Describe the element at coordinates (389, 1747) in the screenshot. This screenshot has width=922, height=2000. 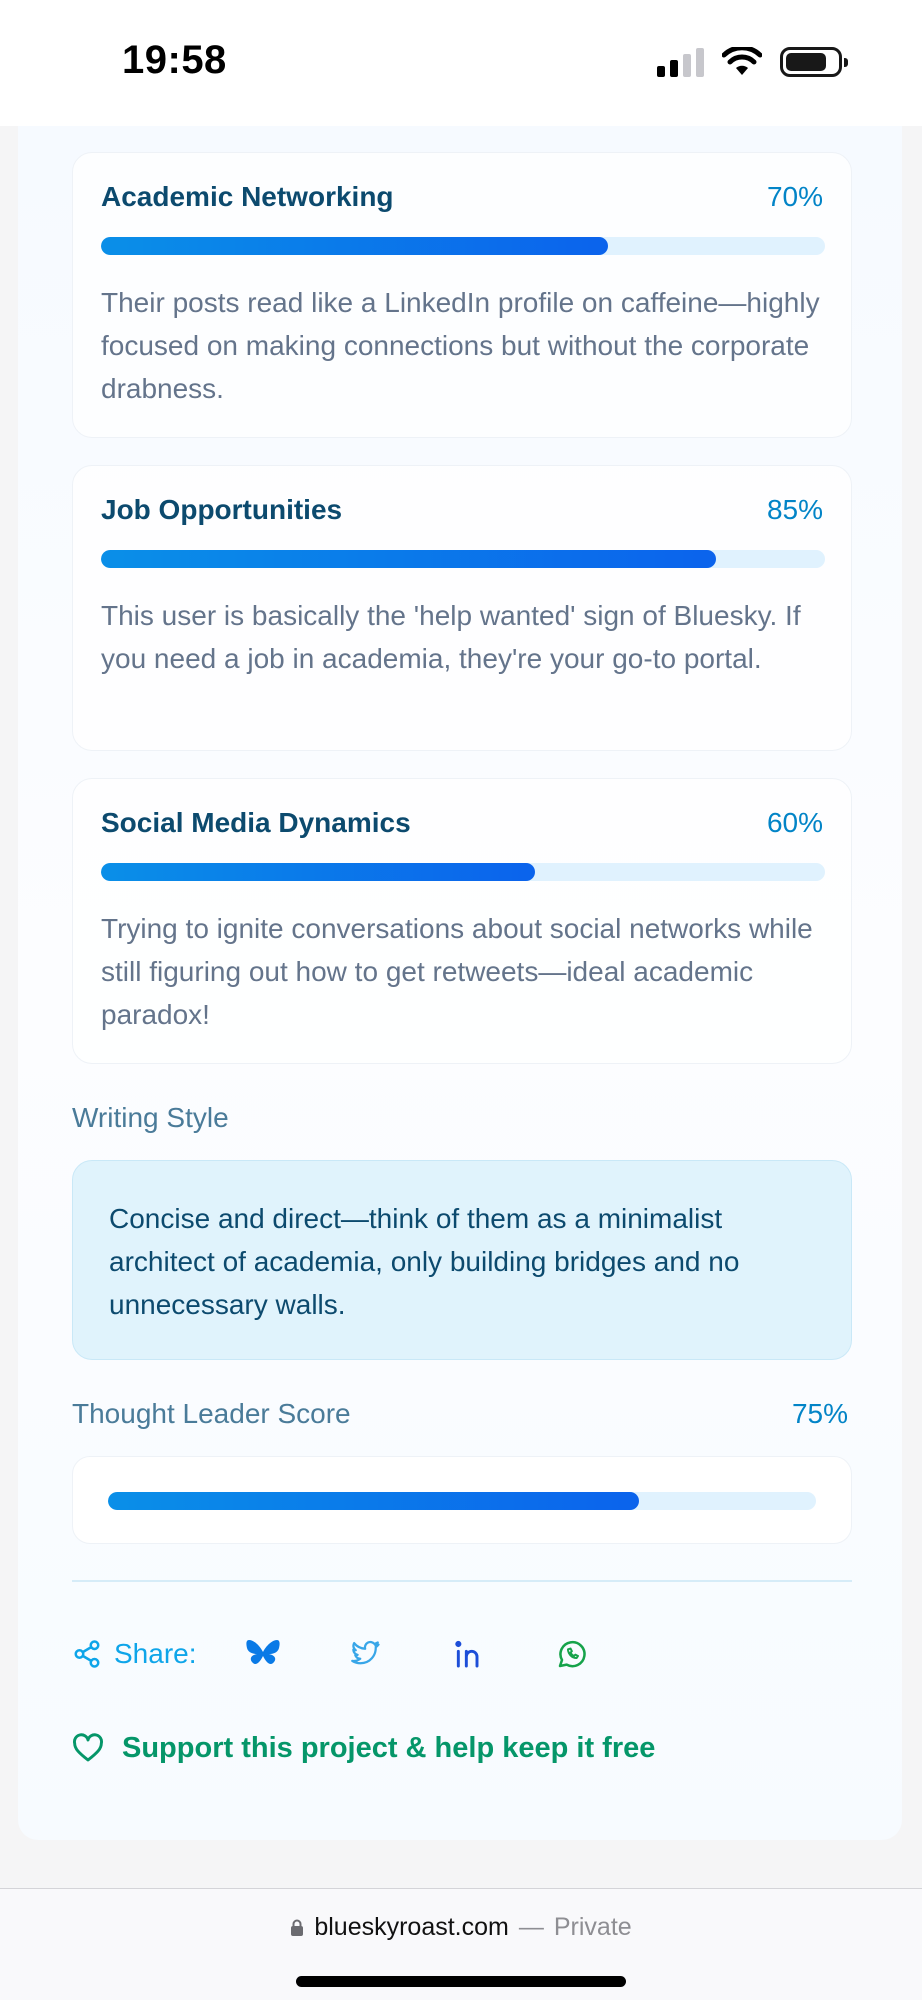
I see `support-label: Support this project & help keep it free` at that location.